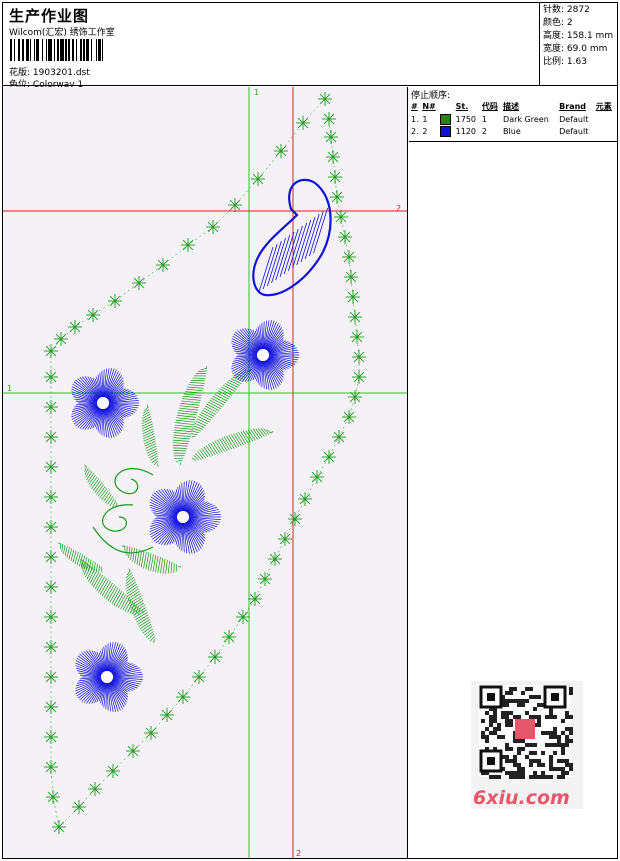 Image resolution: width=620 pixels, height=861 pixels. I want to click on stat-width: 宽度: 69.0 mm, so click(575, 49).